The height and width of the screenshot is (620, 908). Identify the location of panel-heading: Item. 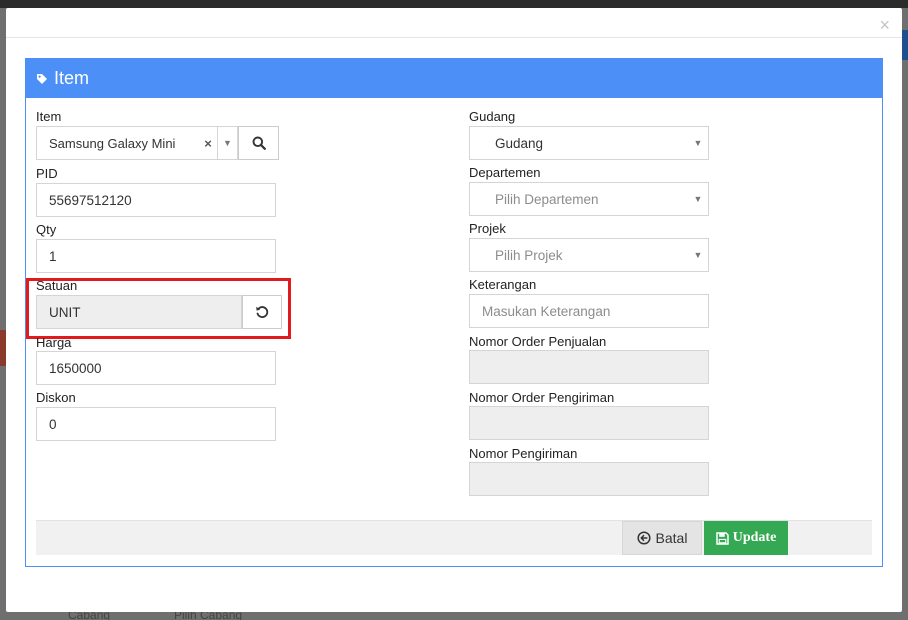
(454, 78).